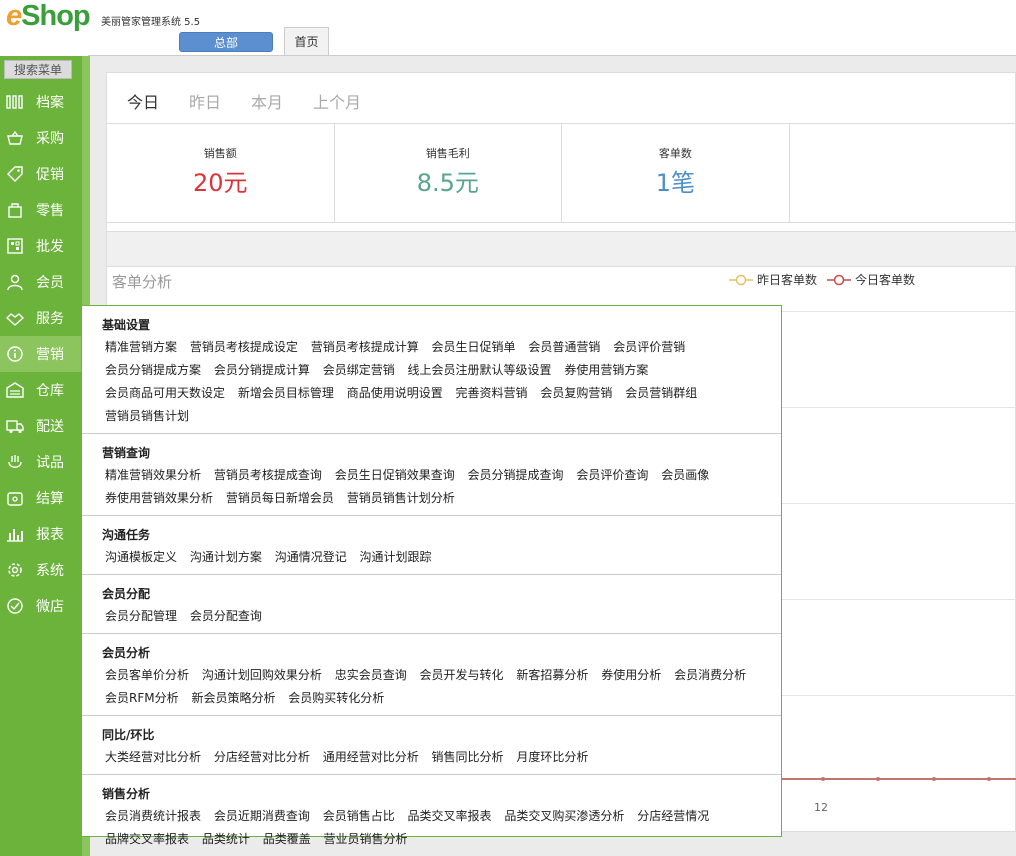 The height and width of the screenshot is (856, 1016). I want to click on menu-links: 沟通模板定义 沟通计划方案 沟通情况登记 沟通计划跟踪, so click(441, 557).